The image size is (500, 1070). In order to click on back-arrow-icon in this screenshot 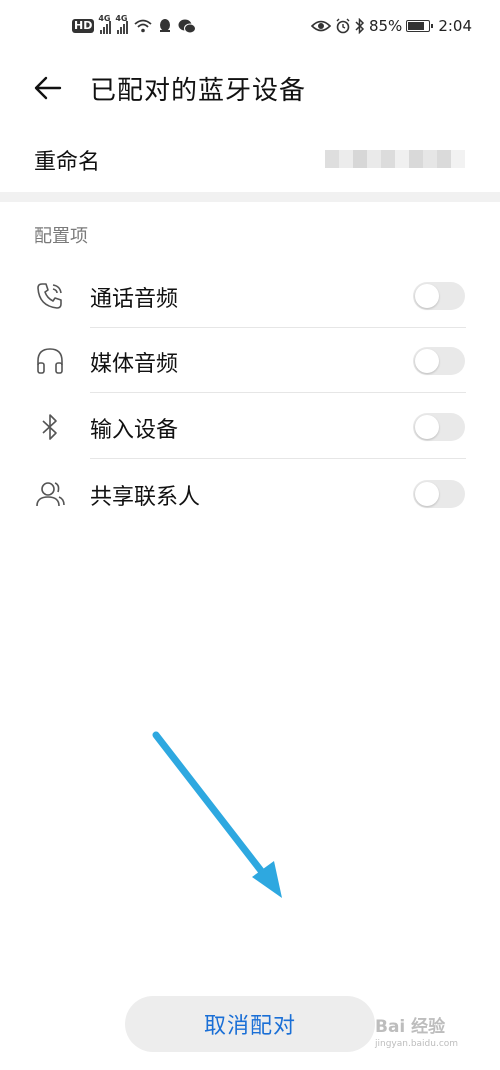, I will do `click(48, 88)`.